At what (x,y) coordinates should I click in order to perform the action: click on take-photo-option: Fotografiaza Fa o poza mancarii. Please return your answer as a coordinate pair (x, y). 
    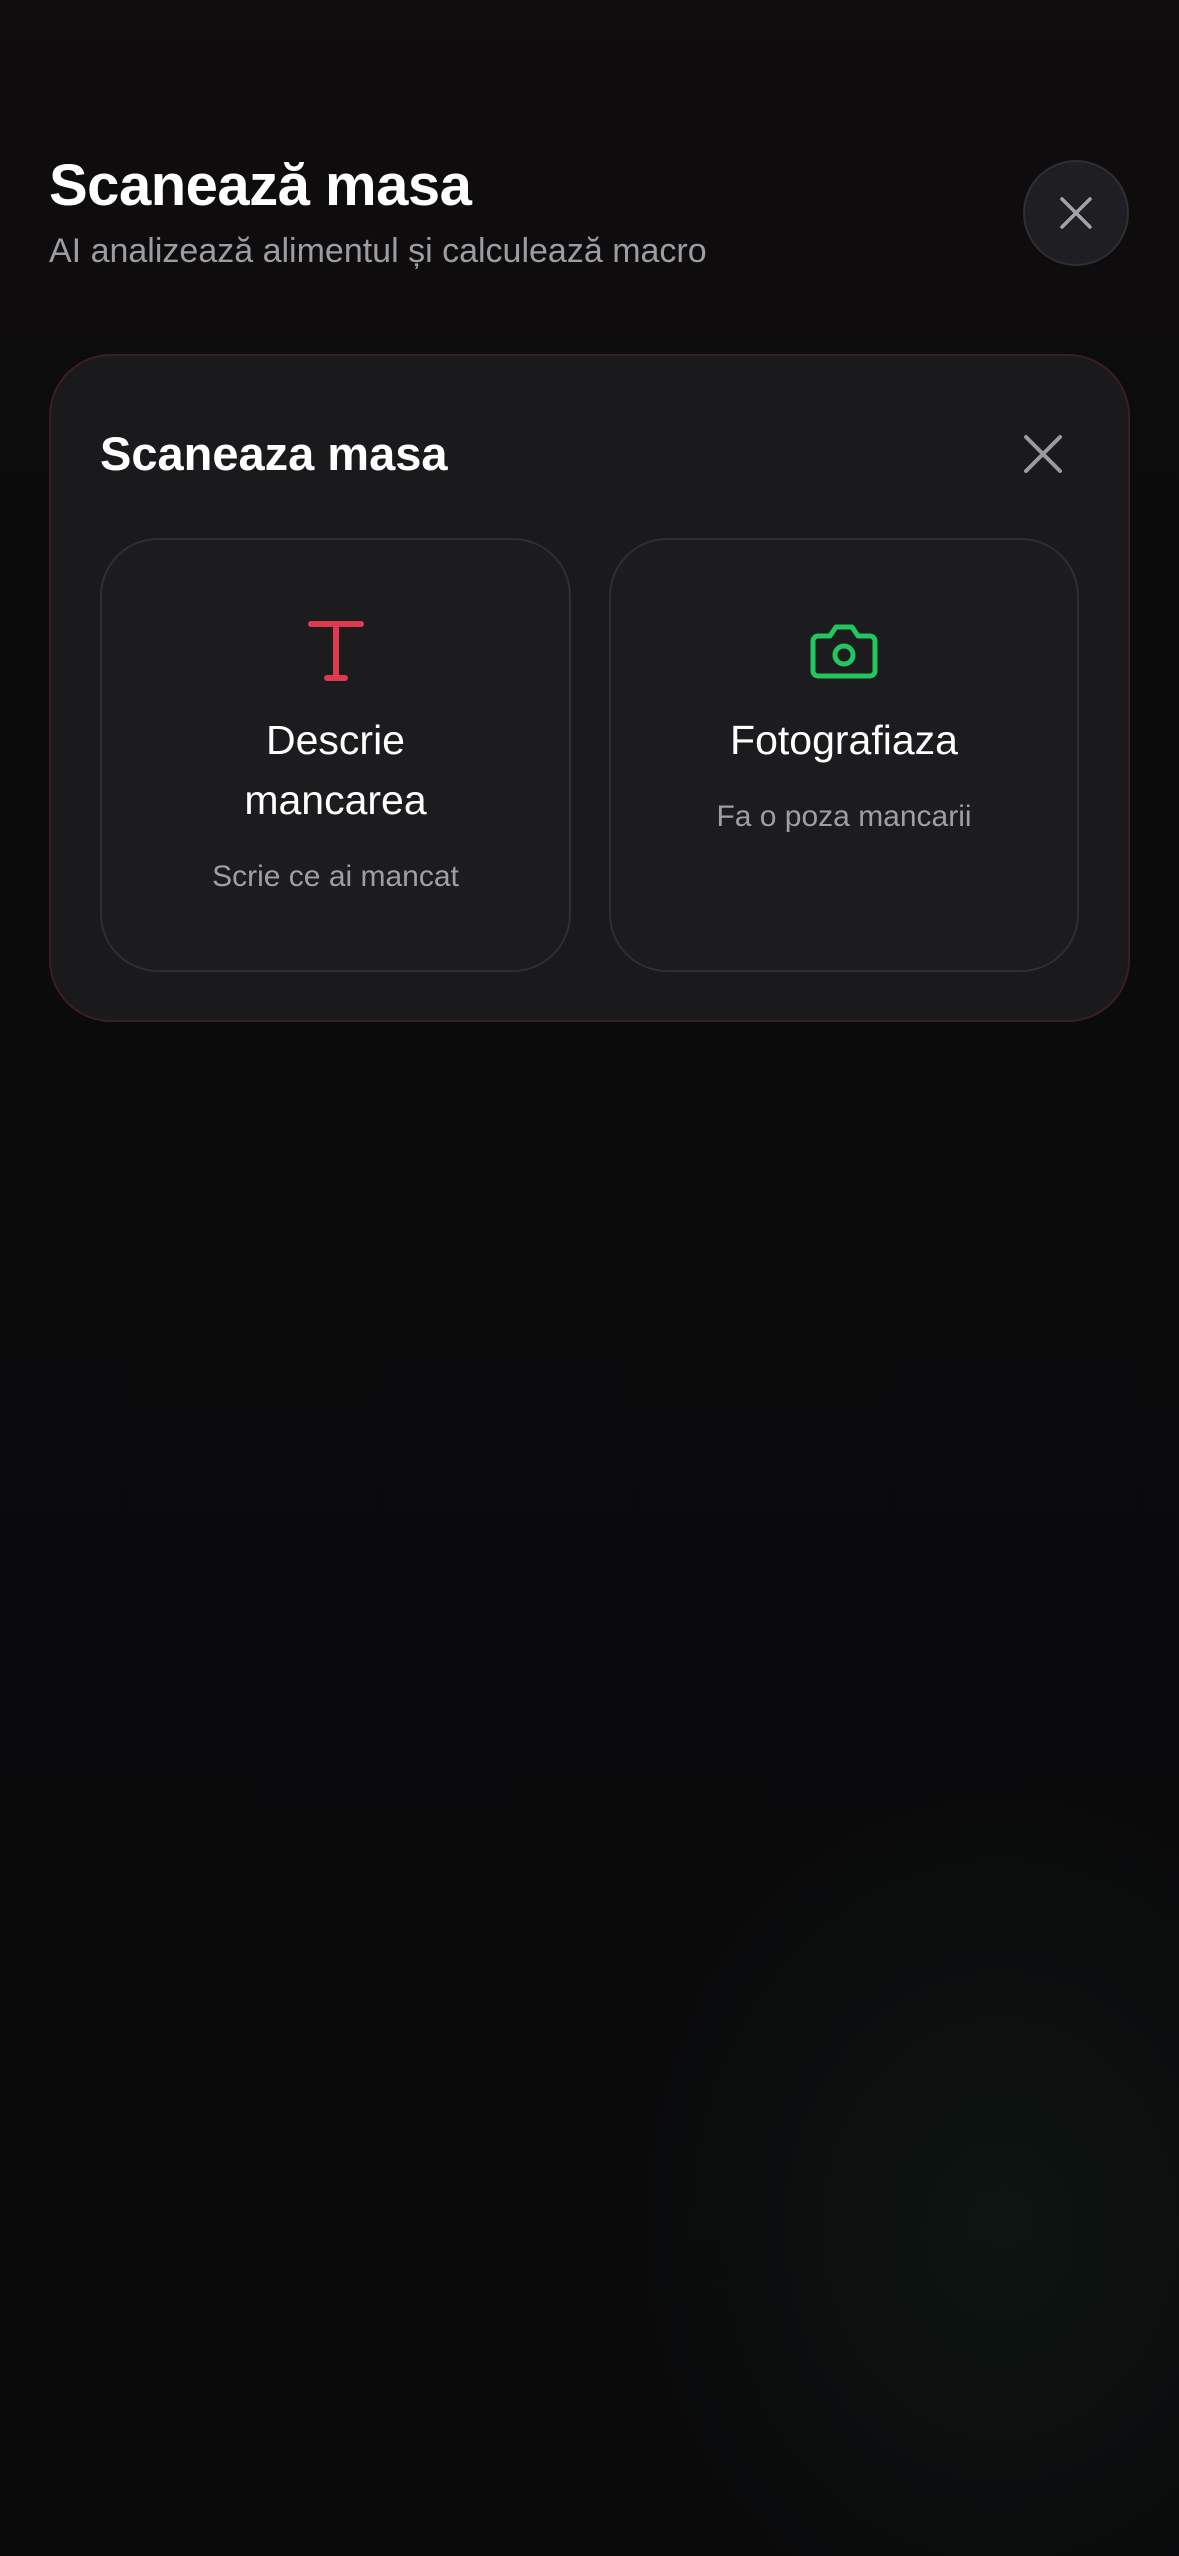
    Looking at the image, I should click on (844, 755).